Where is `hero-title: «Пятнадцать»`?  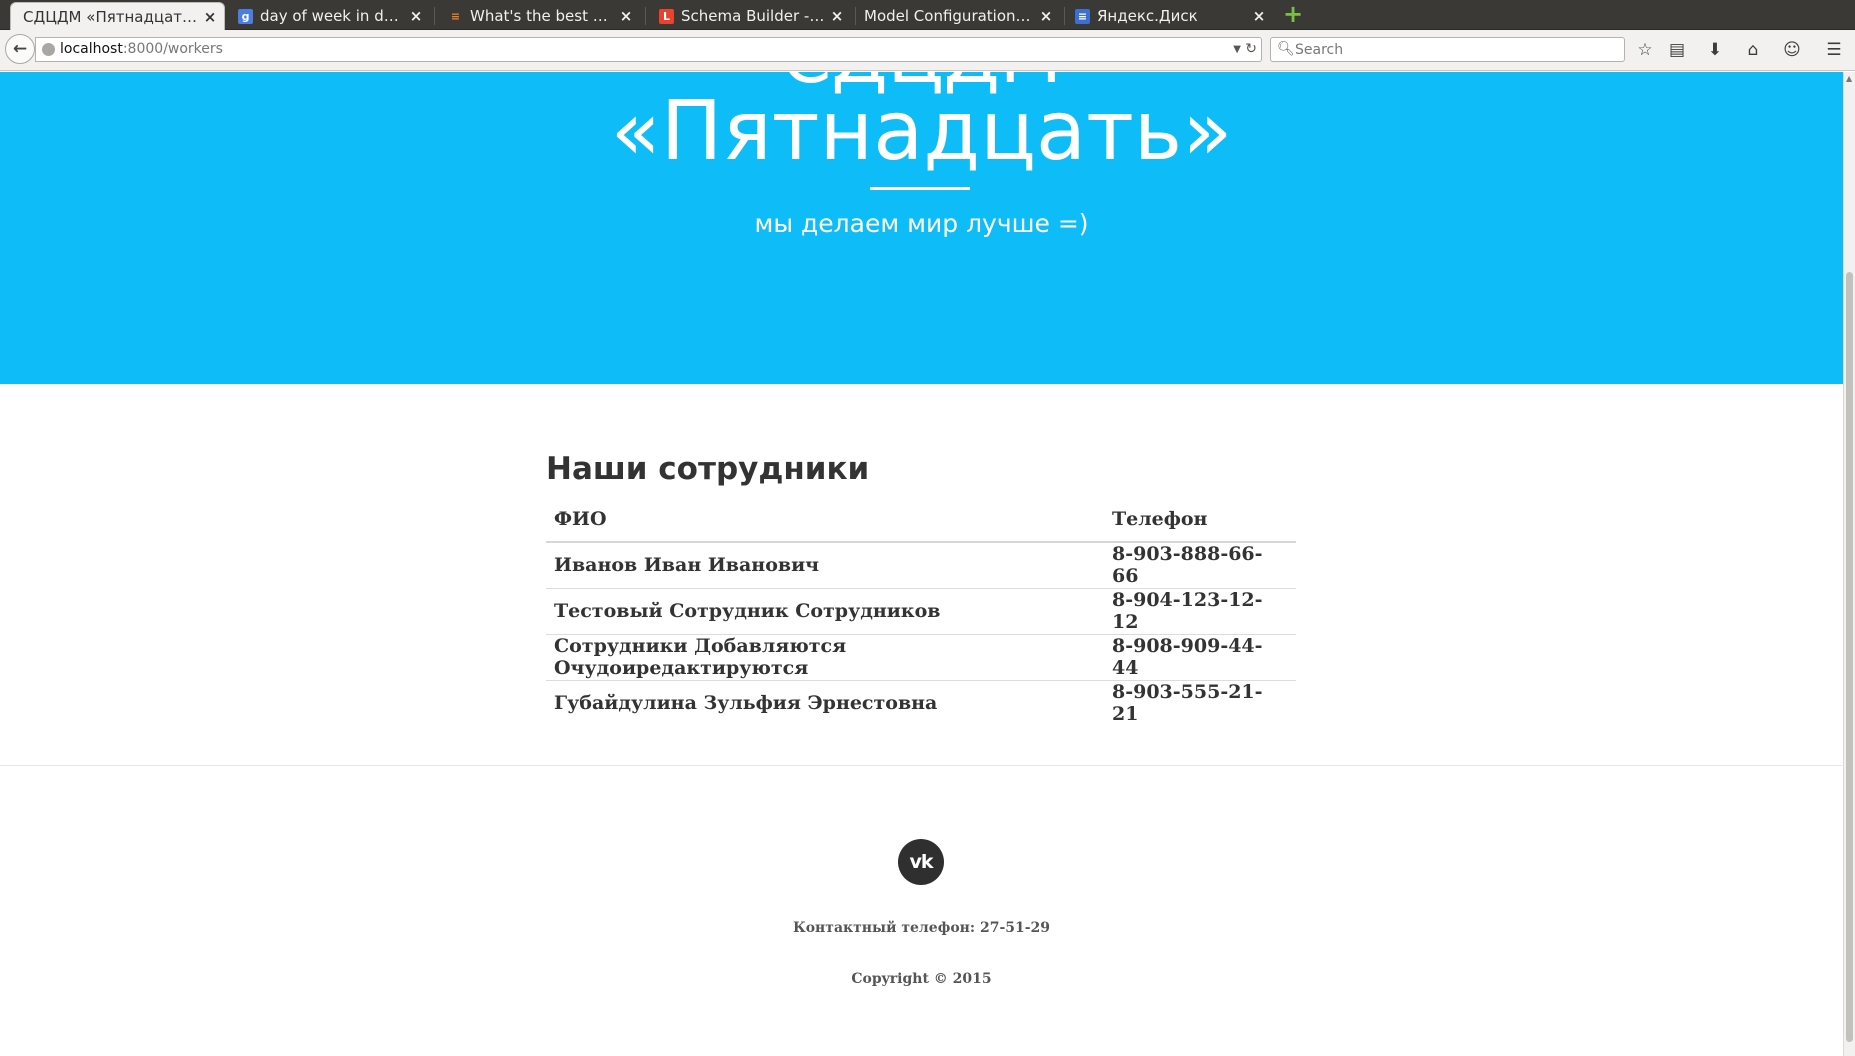
hero-title: «Пятнадцать» is located at coordinates (921, 131).